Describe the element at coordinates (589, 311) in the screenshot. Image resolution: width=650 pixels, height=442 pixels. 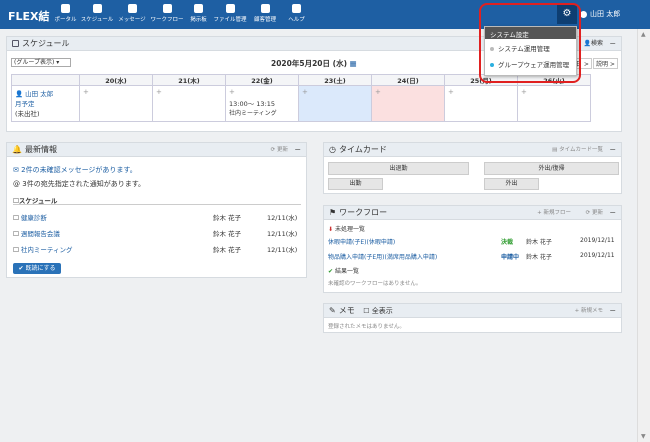
I see `new-memo-link: + 新規メモ` at that location.